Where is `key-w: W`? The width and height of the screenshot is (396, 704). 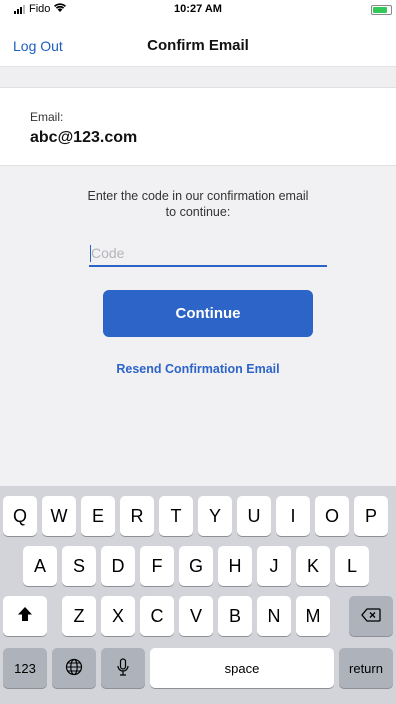
key-w: W is located at coordinates (59, 516).